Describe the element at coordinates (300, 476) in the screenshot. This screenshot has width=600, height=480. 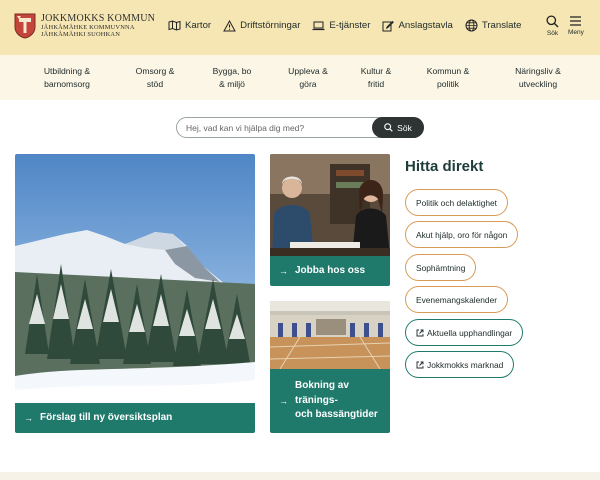
I see `footer-strip` at that location.